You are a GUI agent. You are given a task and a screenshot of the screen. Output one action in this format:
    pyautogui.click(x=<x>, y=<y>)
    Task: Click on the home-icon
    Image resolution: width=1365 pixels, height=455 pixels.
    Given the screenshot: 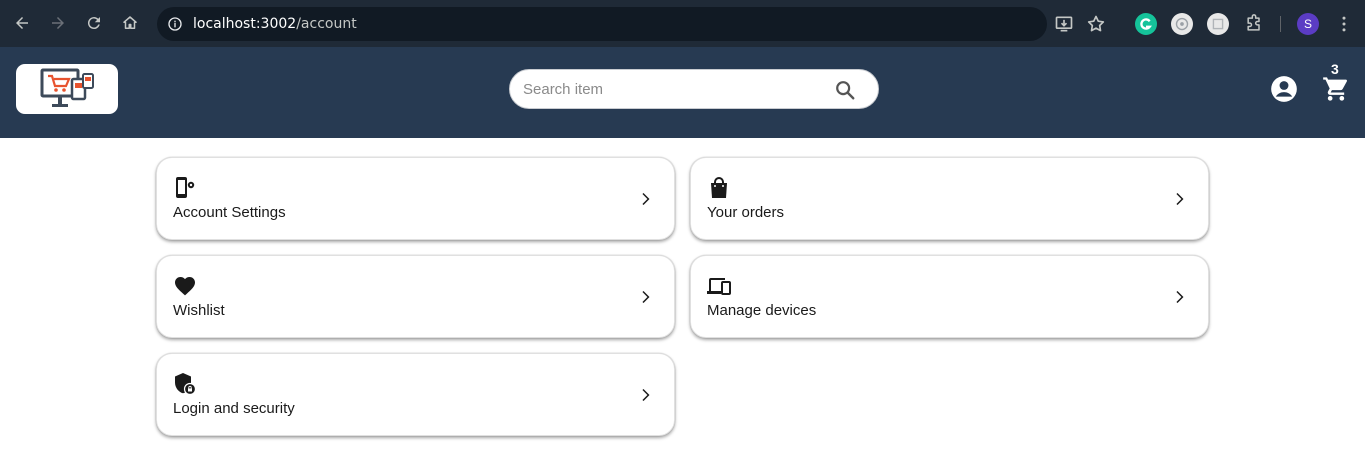 What is the action you would take?
    pyautogui.click(x=130, y=22)
    